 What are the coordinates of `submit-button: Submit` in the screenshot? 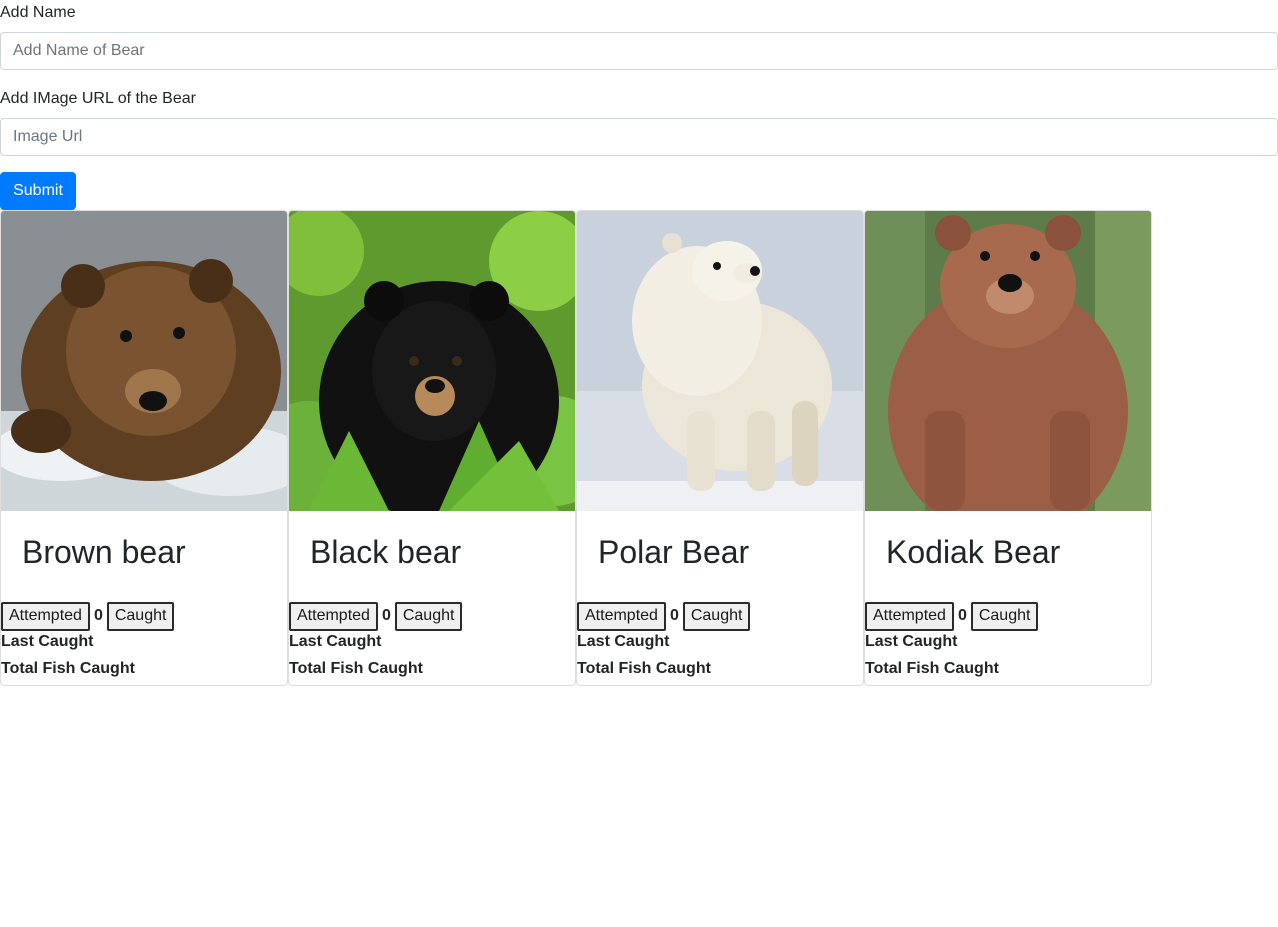 It's located at (38, 191).